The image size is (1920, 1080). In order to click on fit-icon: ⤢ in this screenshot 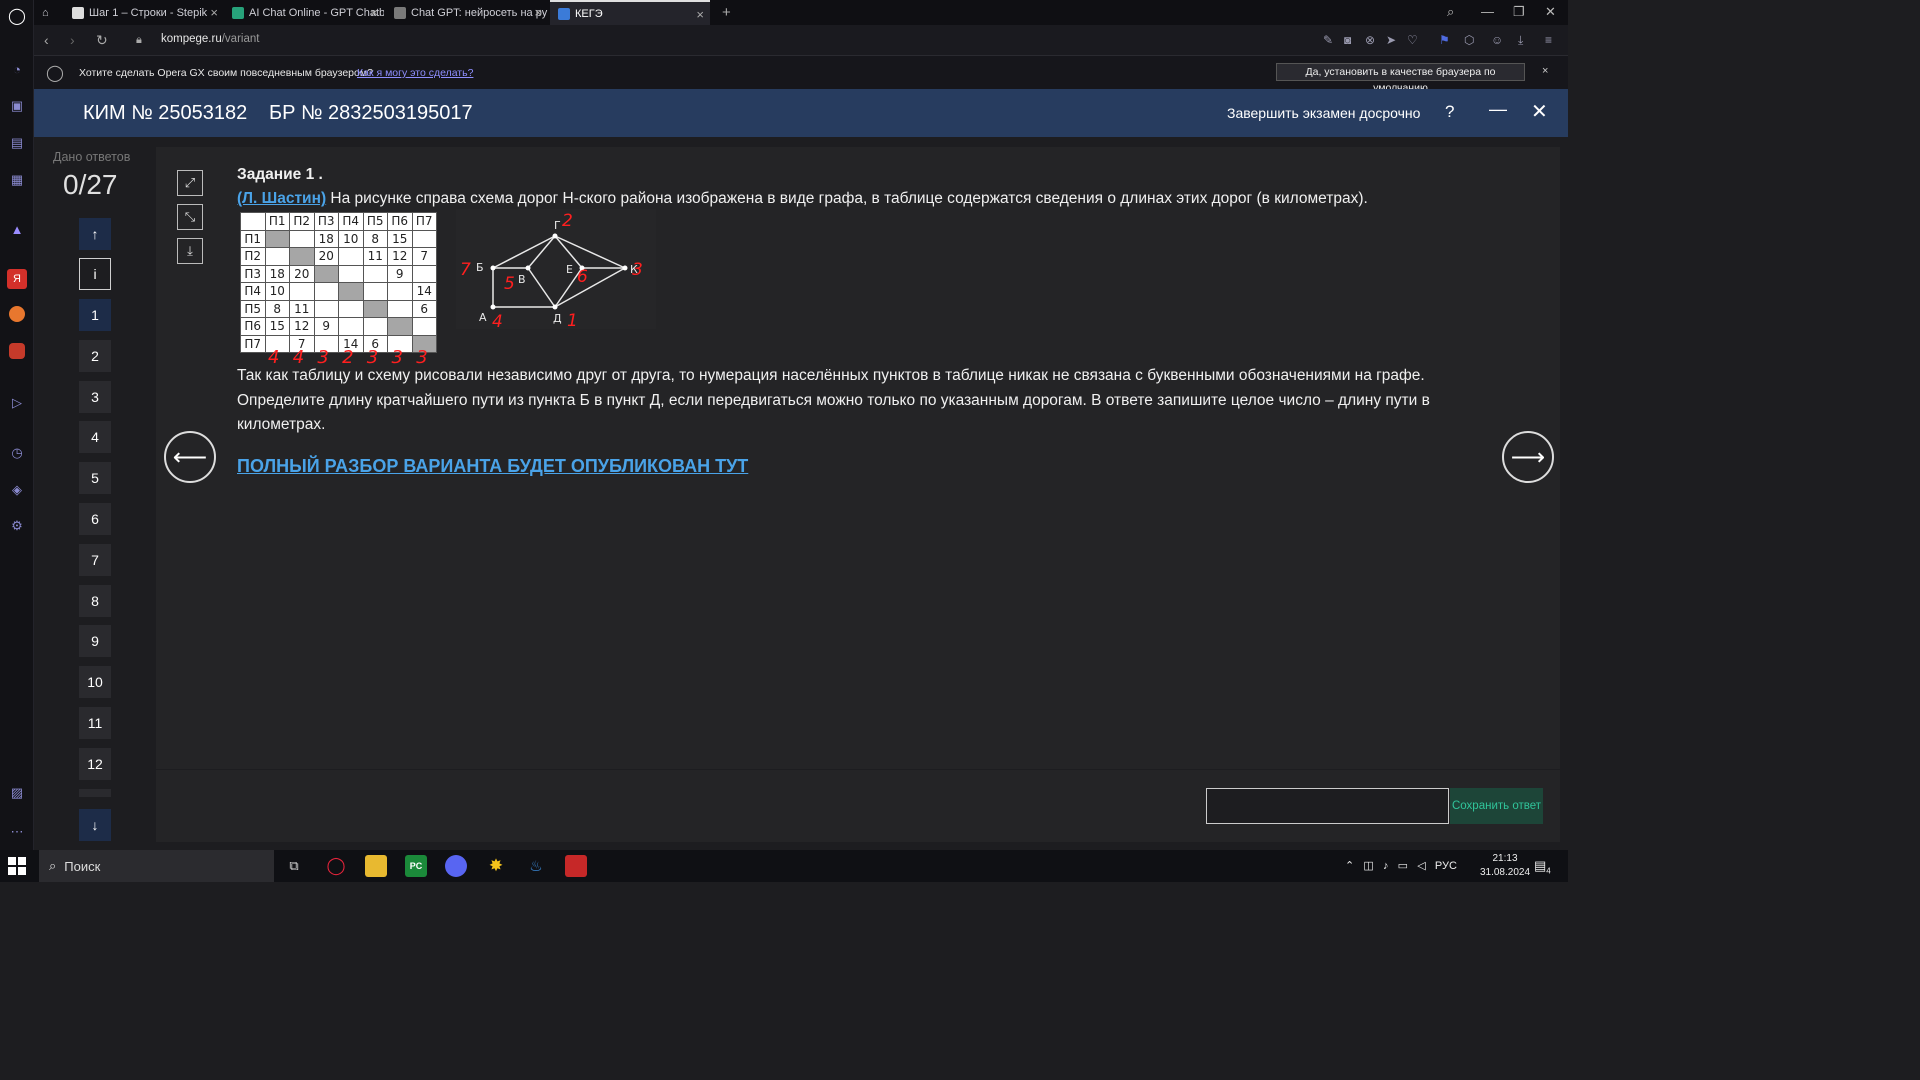, I will do `click(190, 183)`.